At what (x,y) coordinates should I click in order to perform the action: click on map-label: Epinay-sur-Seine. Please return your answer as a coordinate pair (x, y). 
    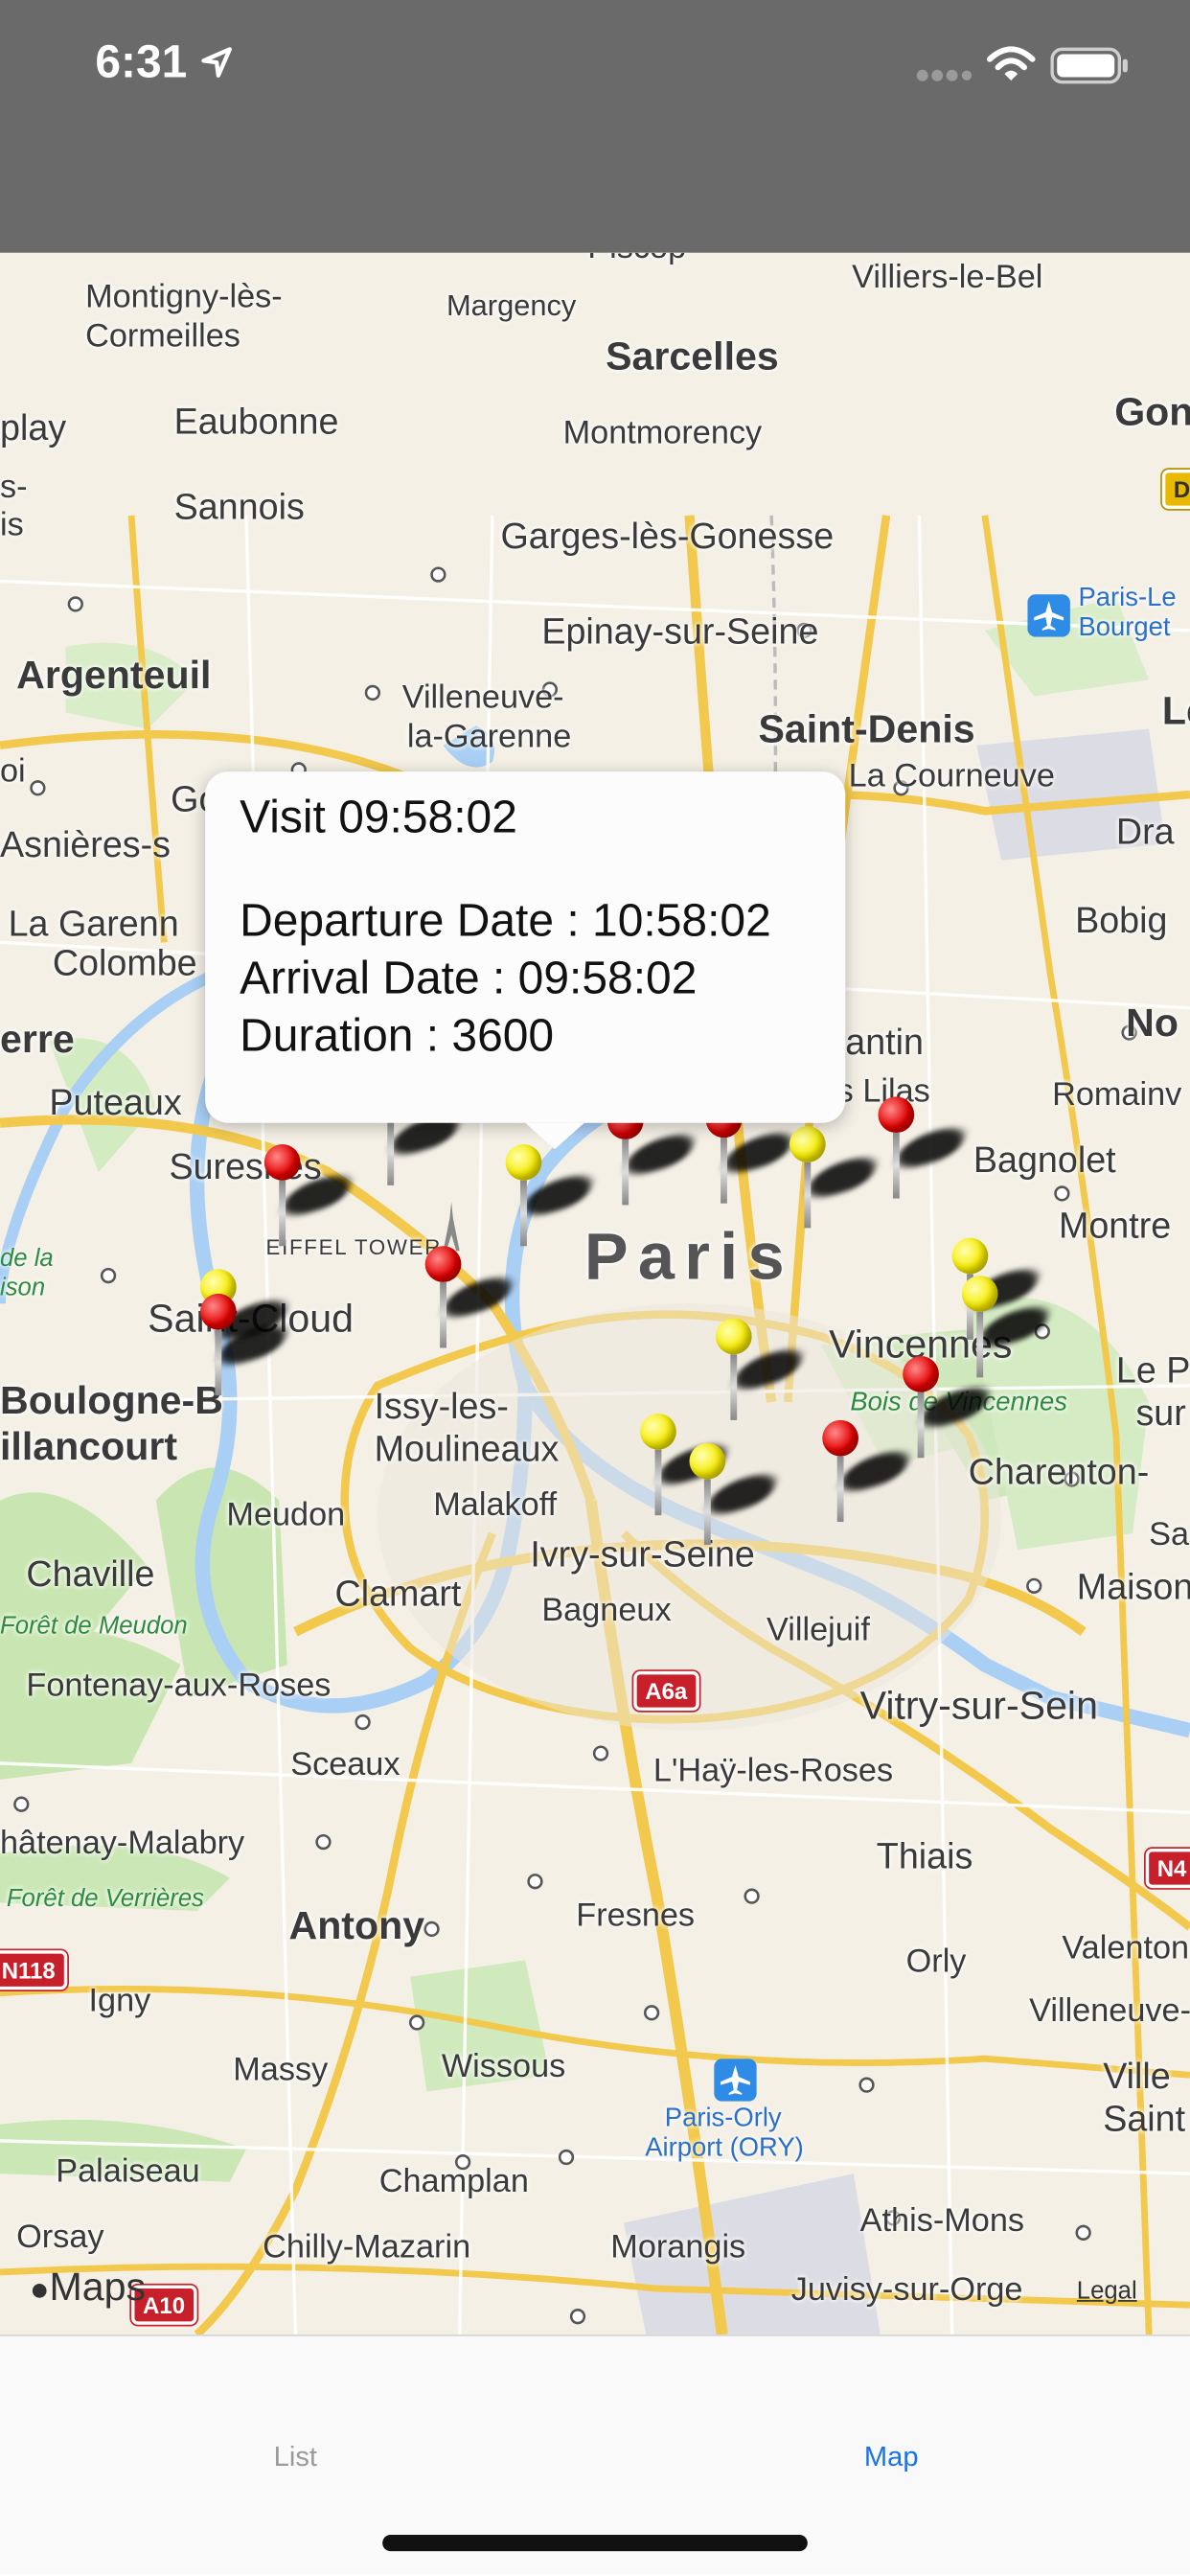
    Looking at the image, I should click on (680, 631).